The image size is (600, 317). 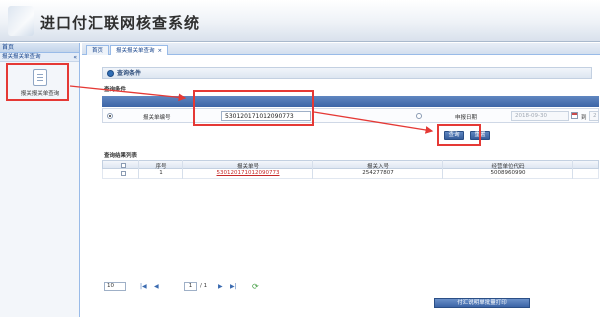 What do you see at coordinates (123, 173) in the screenshot?
I see `row-checkbox` at bounding box center [123, 173].